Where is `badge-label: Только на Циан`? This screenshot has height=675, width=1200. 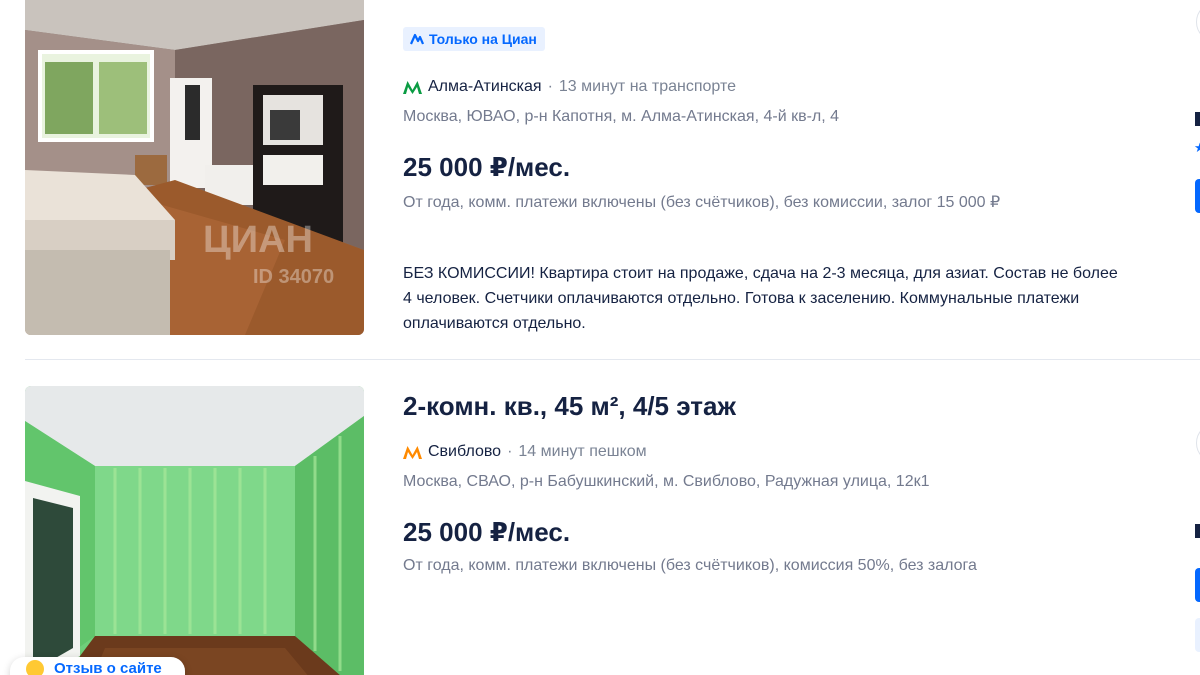 badge-label: Только на Циан is located at coordinates (483, 39).